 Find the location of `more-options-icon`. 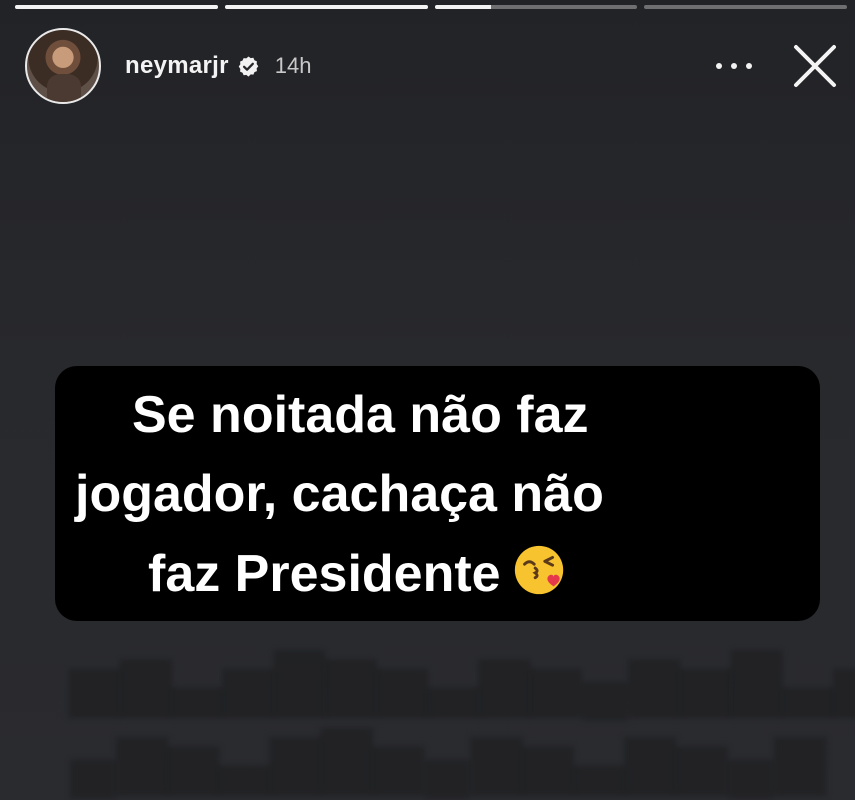

more-options-icon is located at coordinates (734, 66).